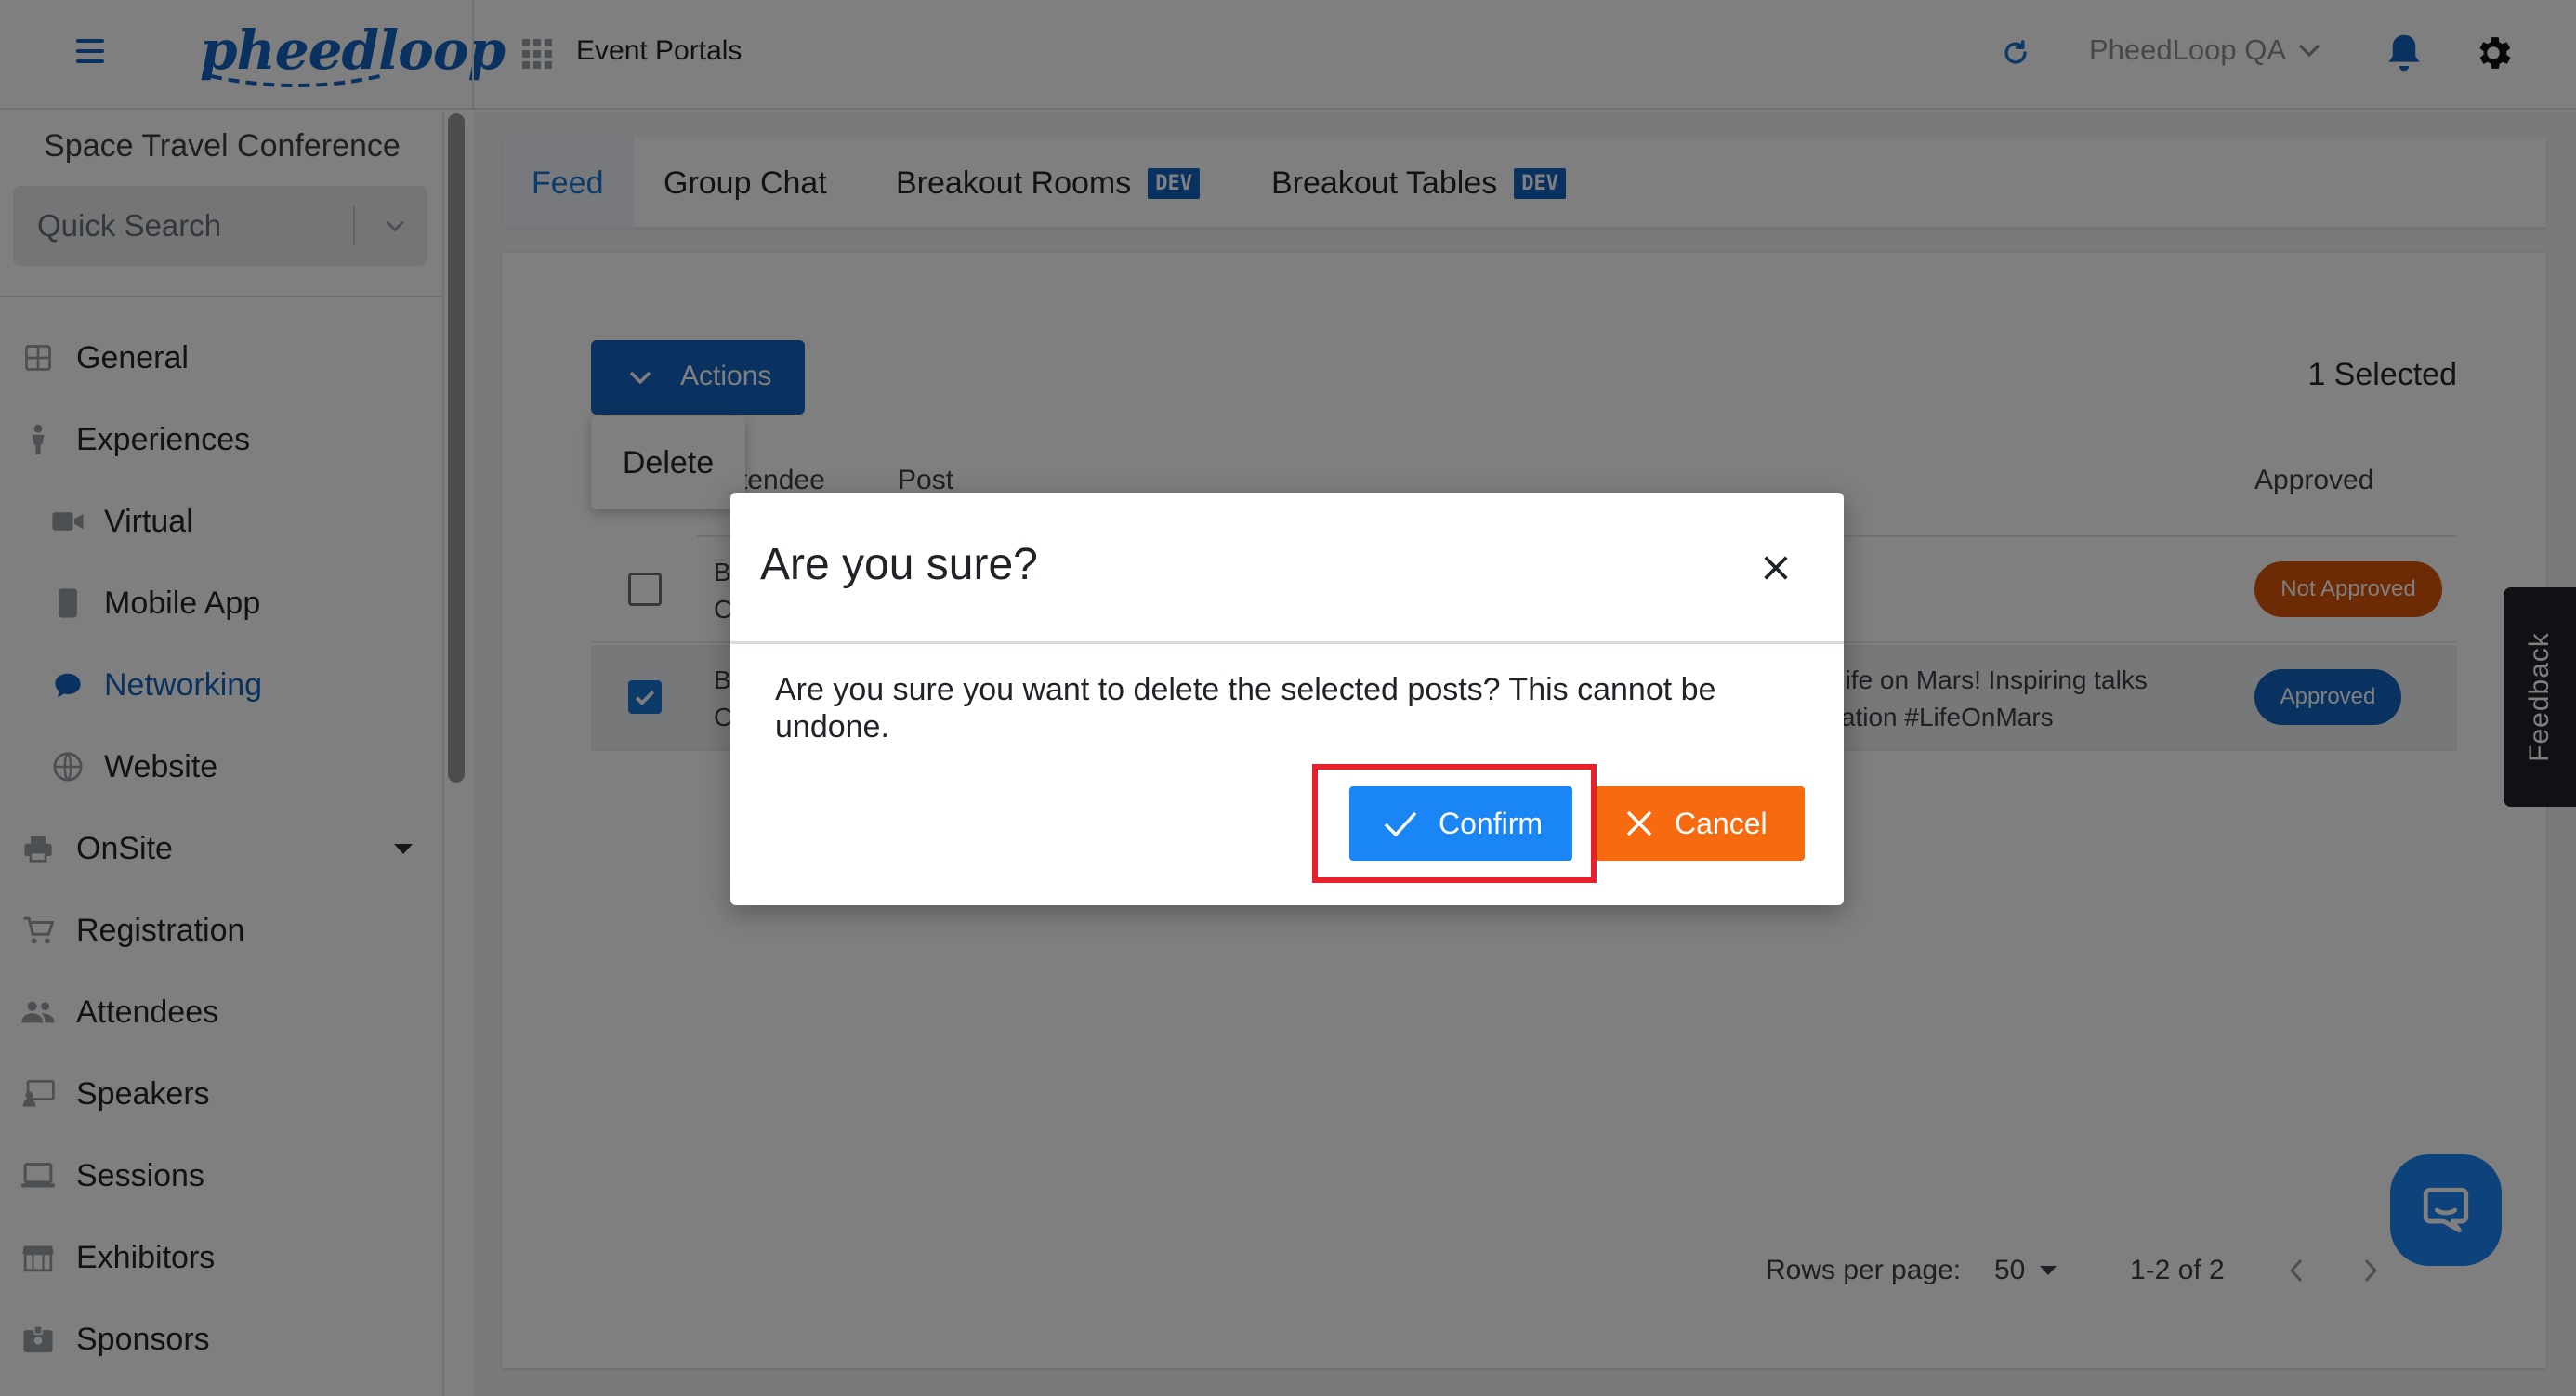 This screenshot has width=2576, height=1396. Describe the element at coordinates (1287, 642) in the screenshot. I see `dialog-divider` at that location.